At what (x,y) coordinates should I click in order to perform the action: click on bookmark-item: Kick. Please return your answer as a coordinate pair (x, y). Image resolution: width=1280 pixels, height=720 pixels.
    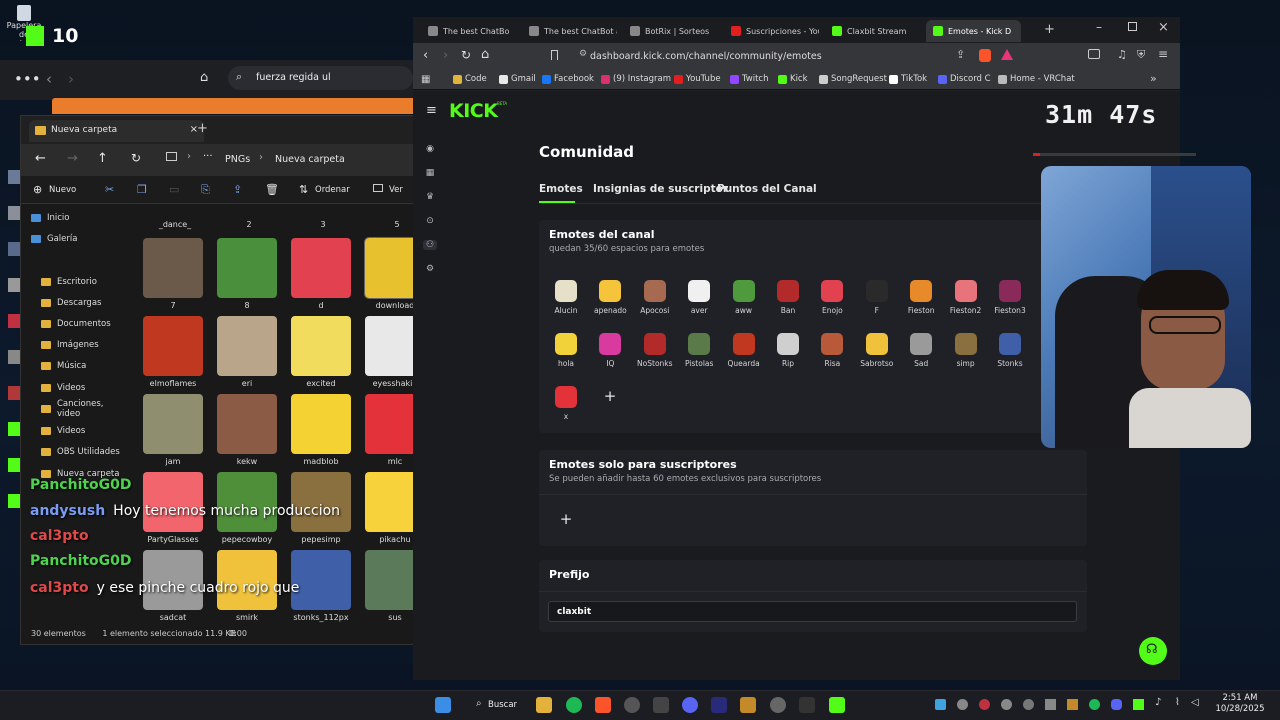
    Looking at the image, I should click on (793, 79).